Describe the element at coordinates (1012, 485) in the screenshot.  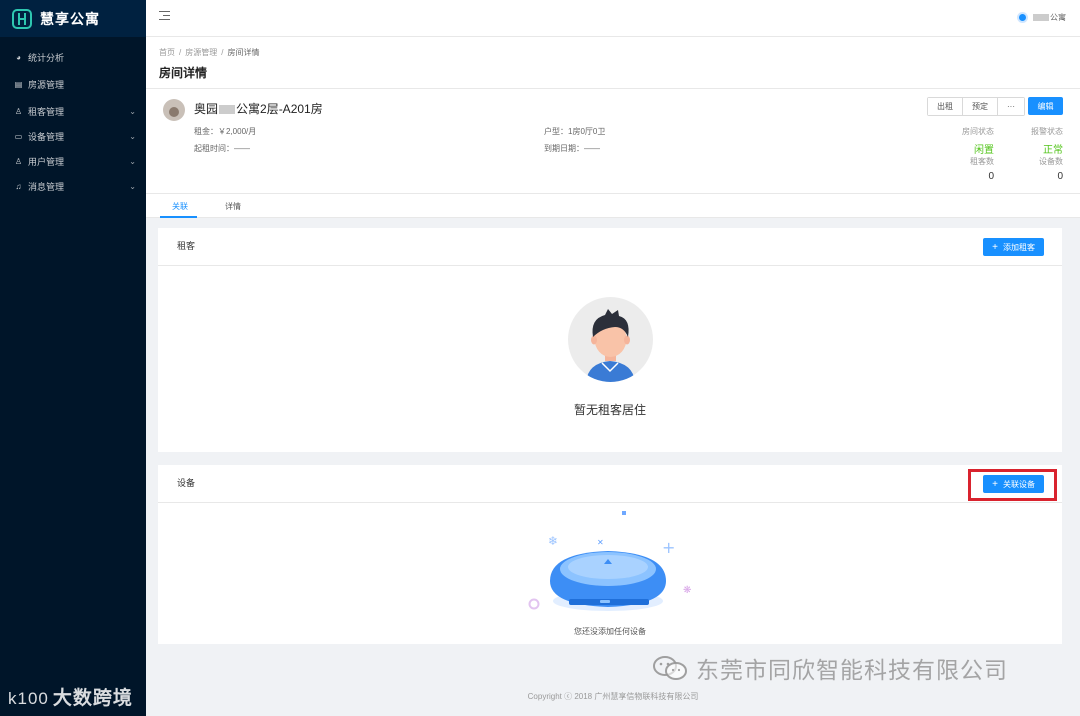
I see `highlight-box` at that location.